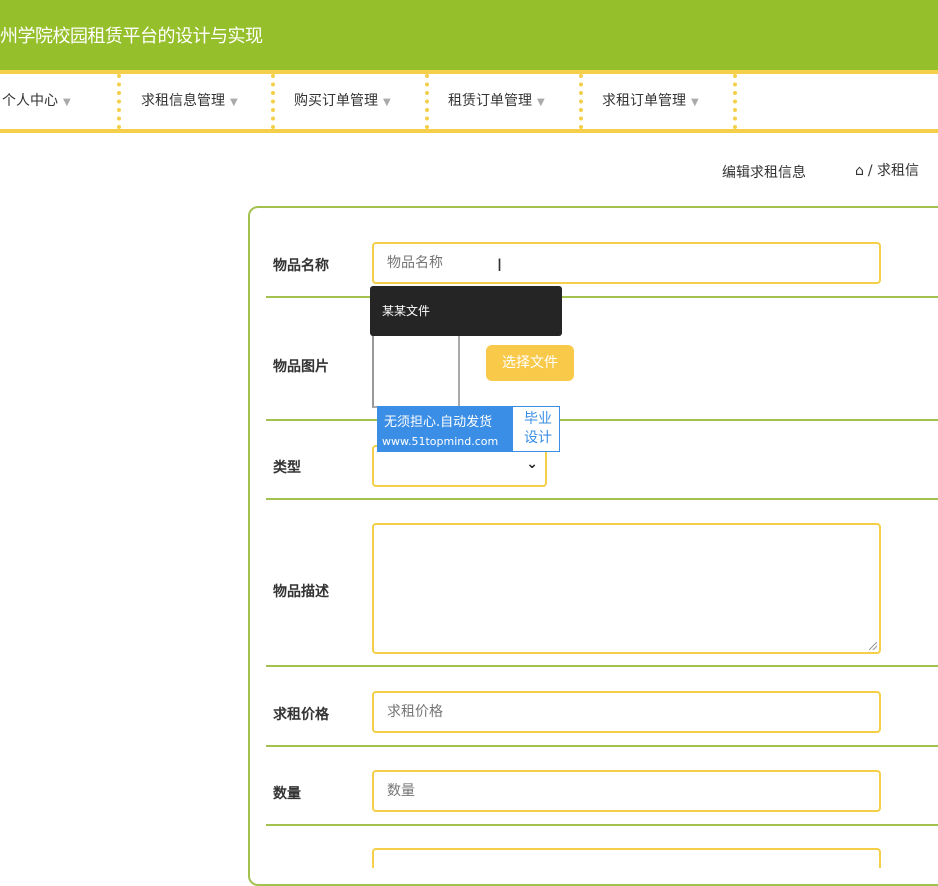 Image resolution: width=938 pixels, height=886 pixels. What do you see at coordinates (626, 858) in the screenshot?
I see `next-field-input` at bounding box center [626, 858].